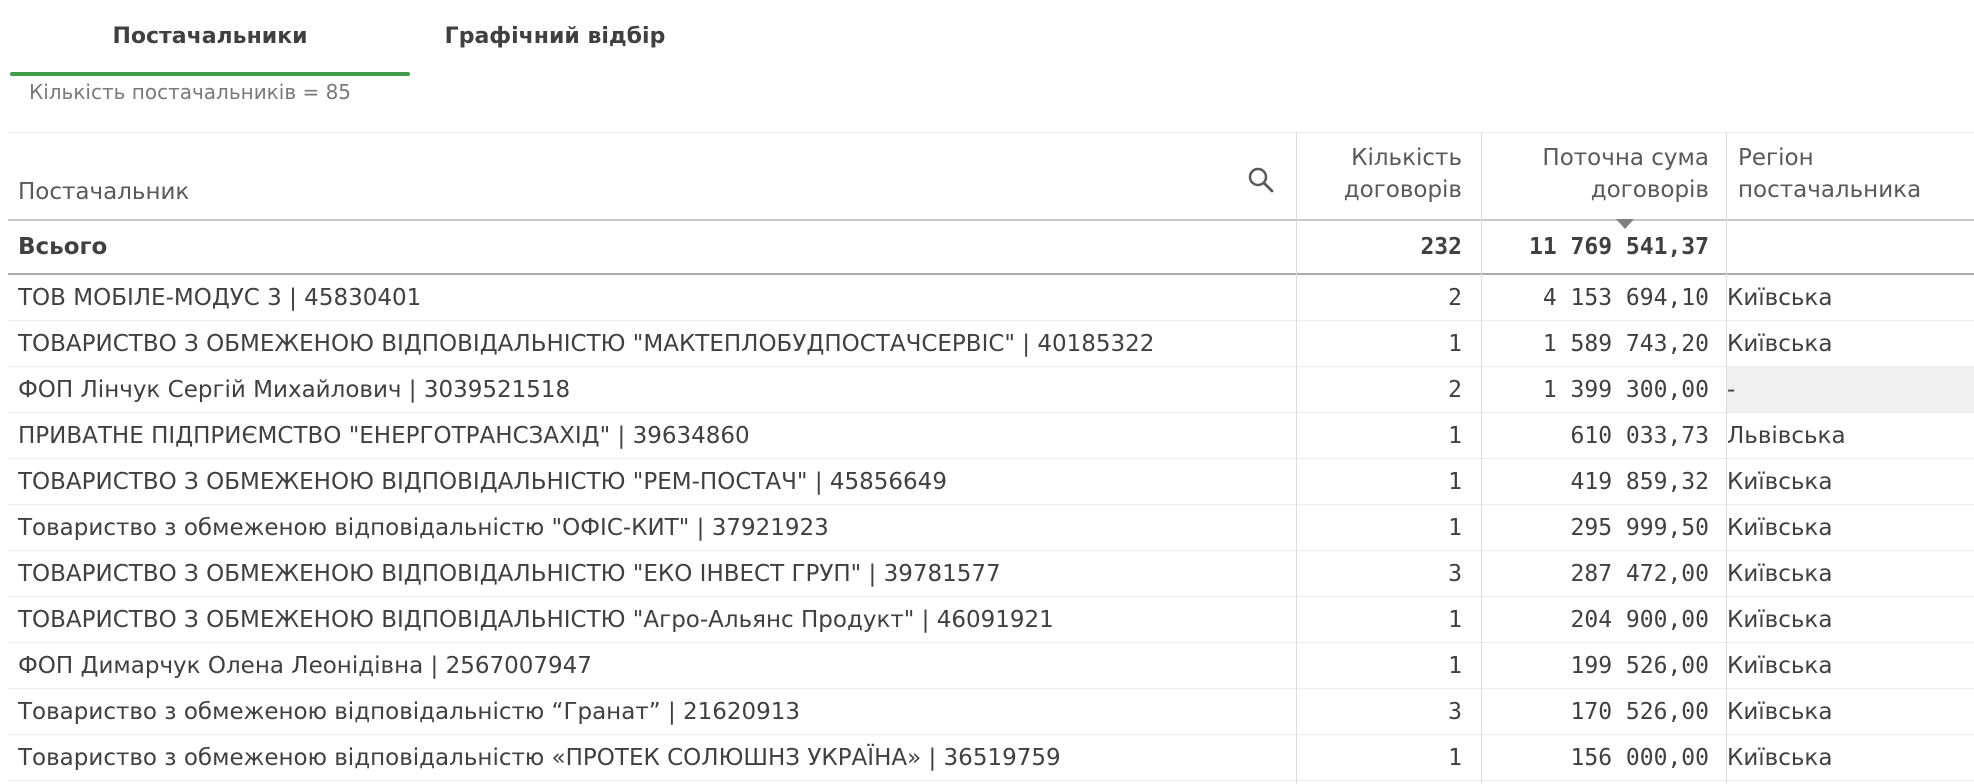 This screenshot has height=784, width=1974. What do you see at coordinates (1596, 757) in the screenshot?
I see `current-sum-cell: 156 000,00` at bounding box center [1596, 757].